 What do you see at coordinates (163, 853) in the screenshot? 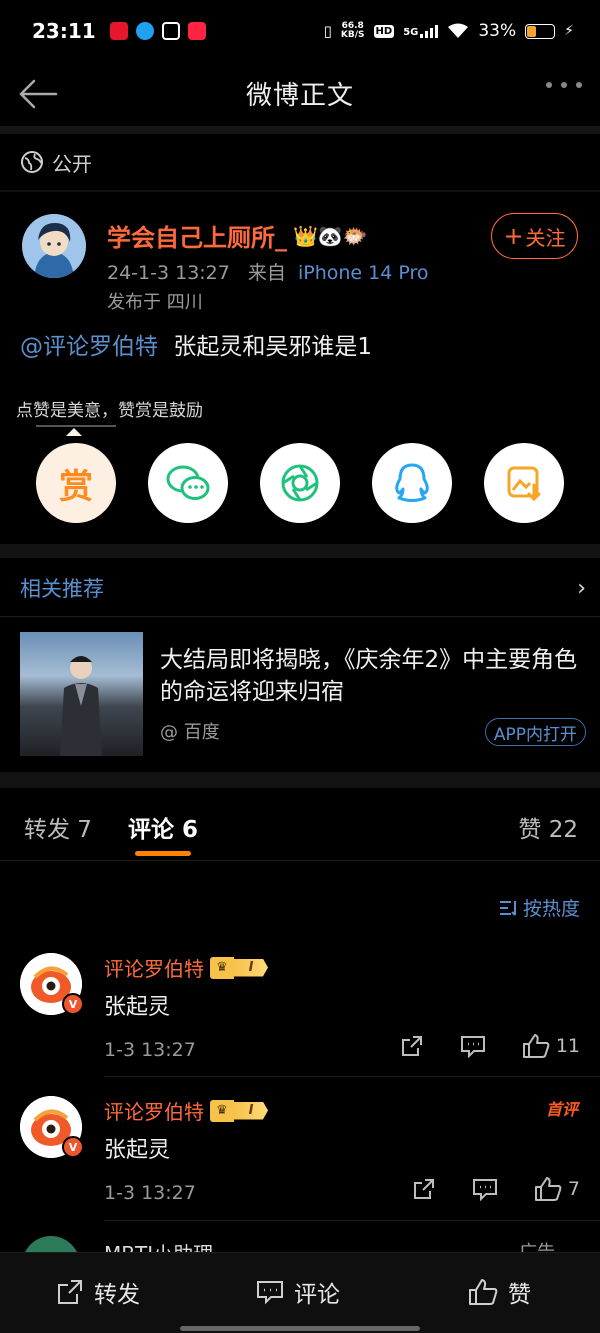
I see `active-tab-indicator` at bounding box center [163, 853].